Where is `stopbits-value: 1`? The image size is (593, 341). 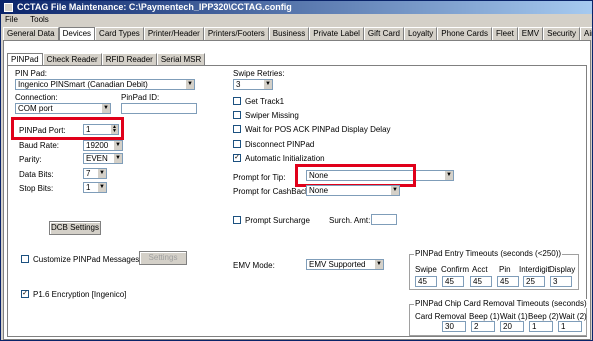 stopbits-value: 1 is located at coordinates (88, 187).